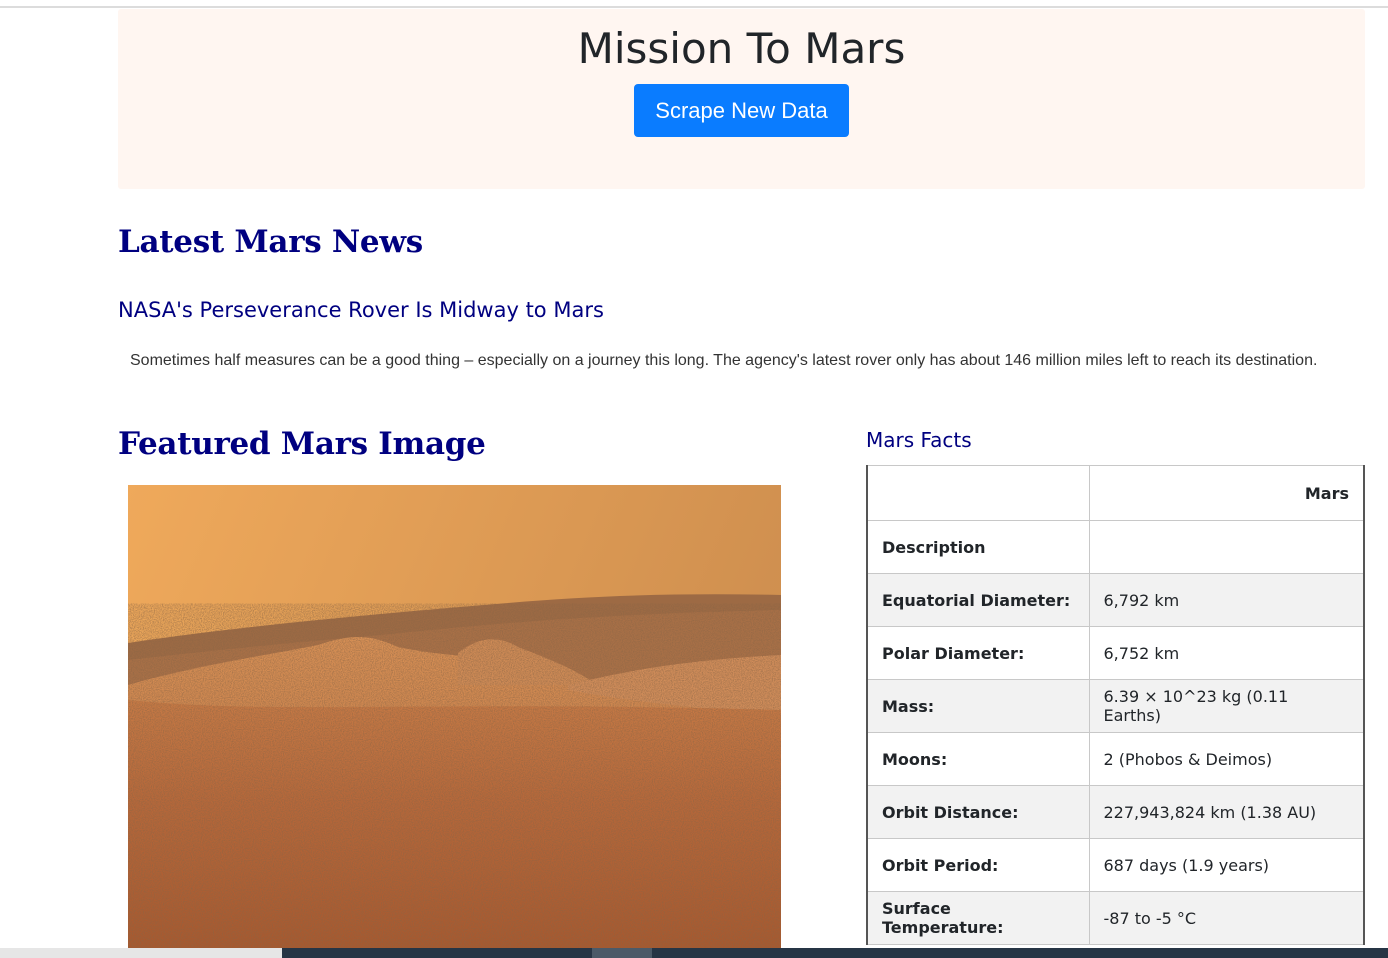  What do you see at coordinates (978, 865) in the screenshot?
I see `fact-label: Orbit Period:` at bounding box center [978, 865].